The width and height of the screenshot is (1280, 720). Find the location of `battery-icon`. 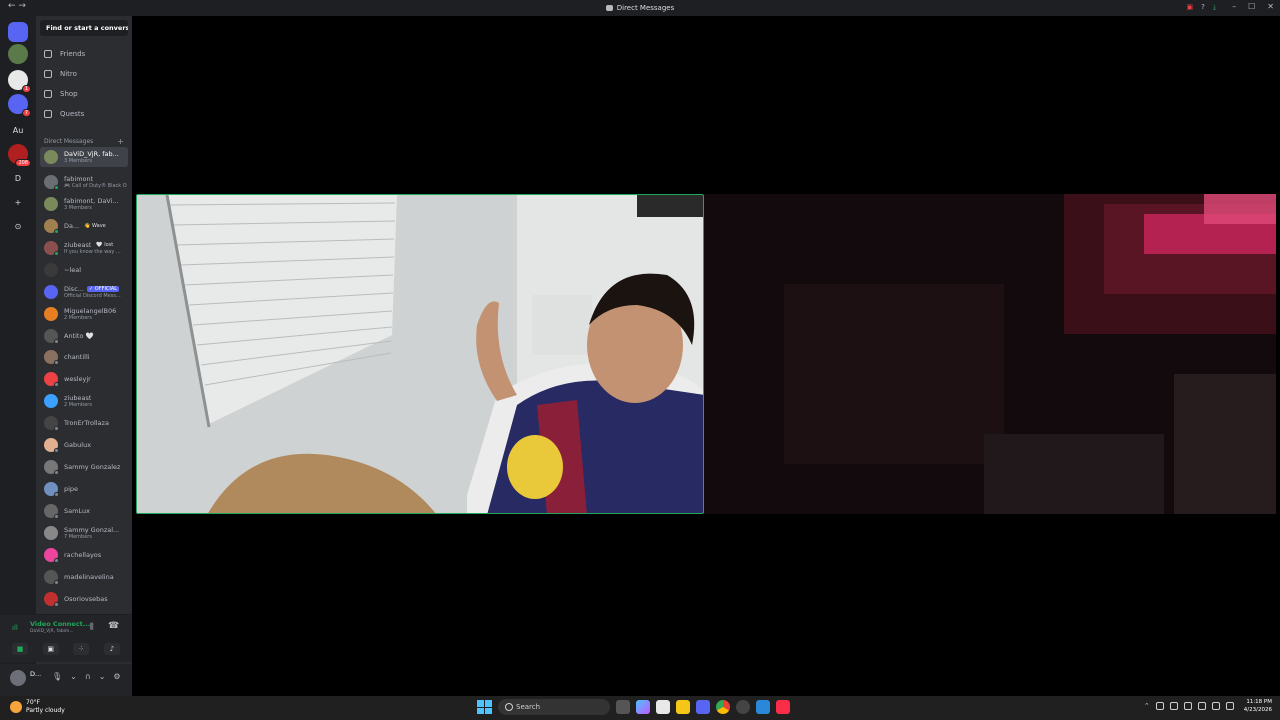

battery-icon is located at coordinates (1229, 706).